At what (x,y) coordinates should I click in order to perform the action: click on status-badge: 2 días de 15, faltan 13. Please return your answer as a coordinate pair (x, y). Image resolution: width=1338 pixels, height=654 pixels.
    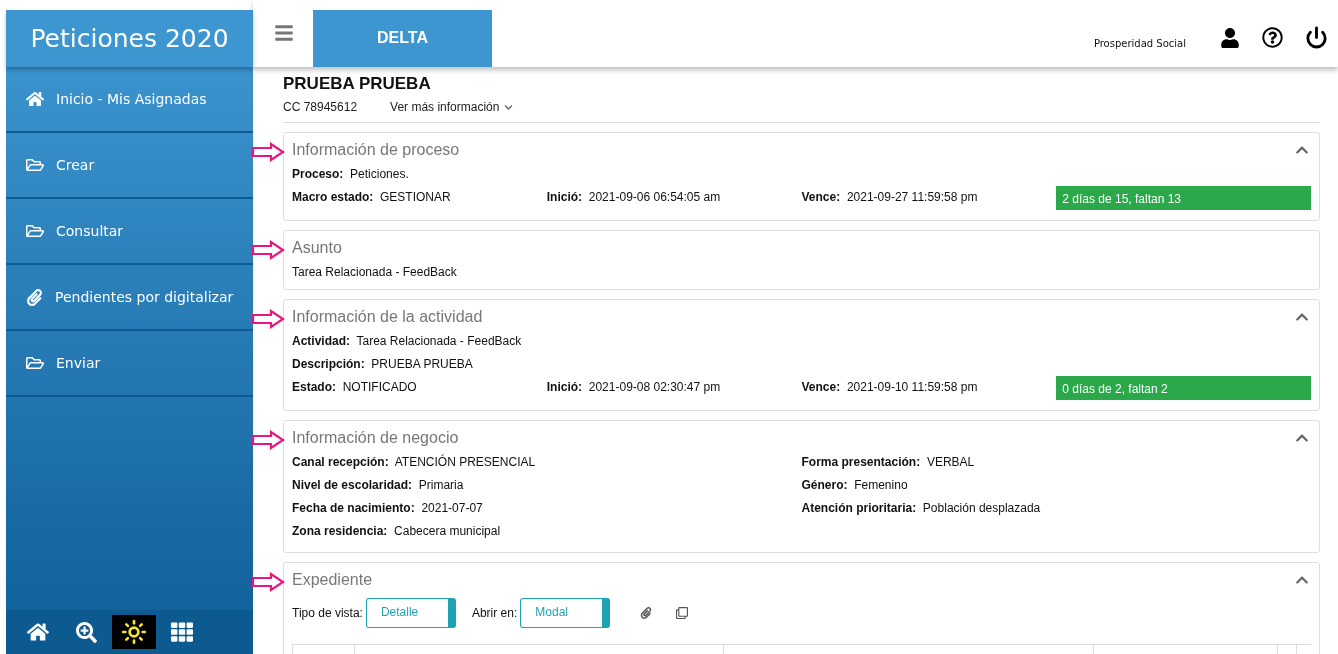
    Looking at the image, I should click on (1183, 198).